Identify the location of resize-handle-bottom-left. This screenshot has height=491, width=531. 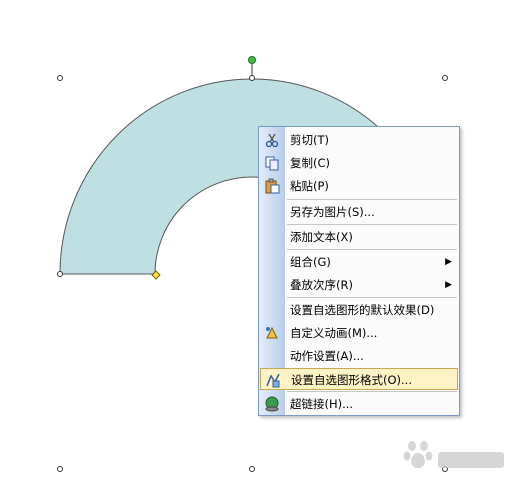
(60, 469).